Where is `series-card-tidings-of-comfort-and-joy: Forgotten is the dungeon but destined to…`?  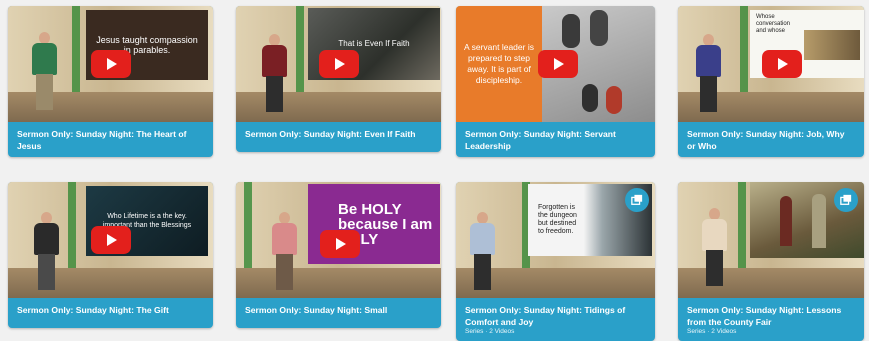
series-card-tidings-of-comfort-and-joy: Forgotten is the dungeon but destined to… is located at coordinates (555, 261).